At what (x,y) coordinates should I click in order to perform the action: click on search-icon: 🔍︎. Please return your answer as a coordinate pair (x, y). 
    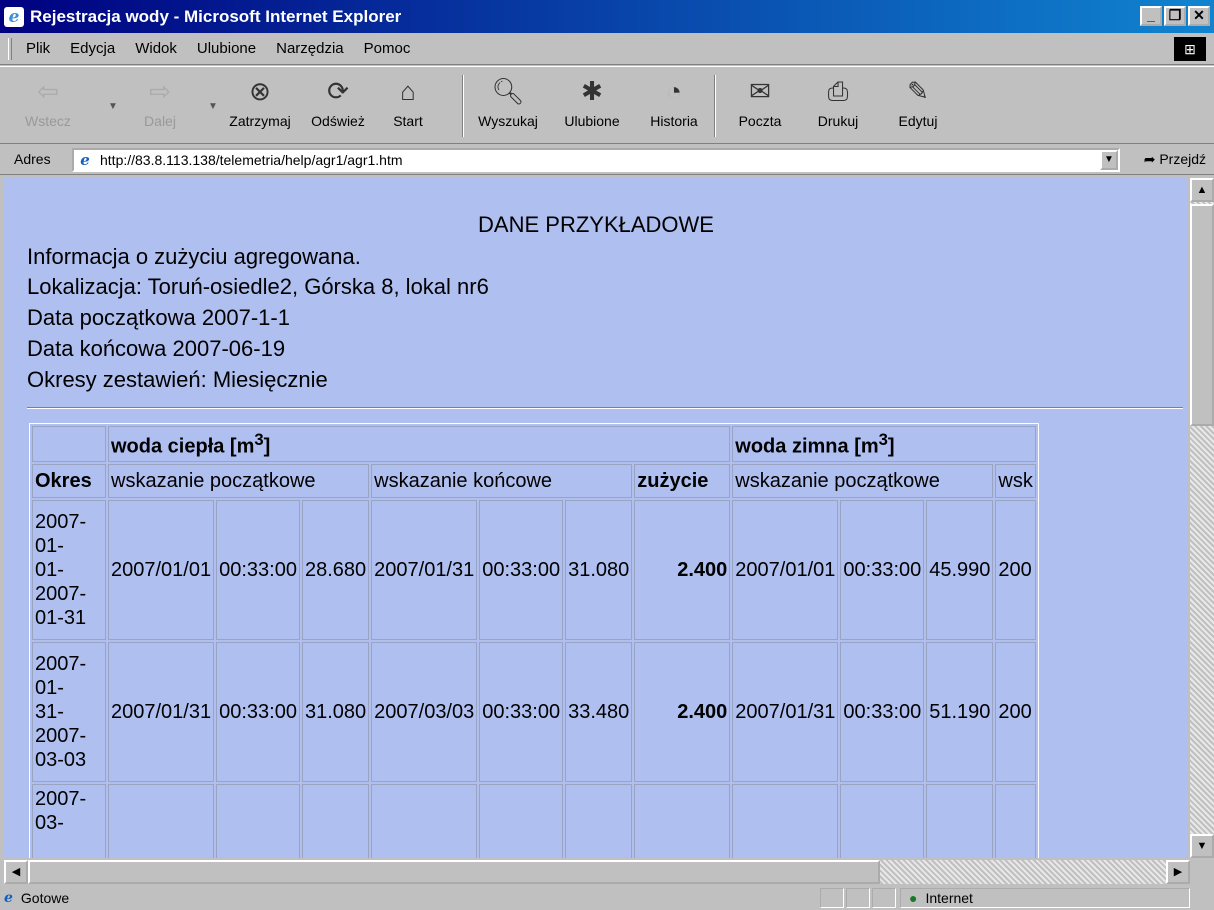
    Looking at the image, I should click on (508, 91).